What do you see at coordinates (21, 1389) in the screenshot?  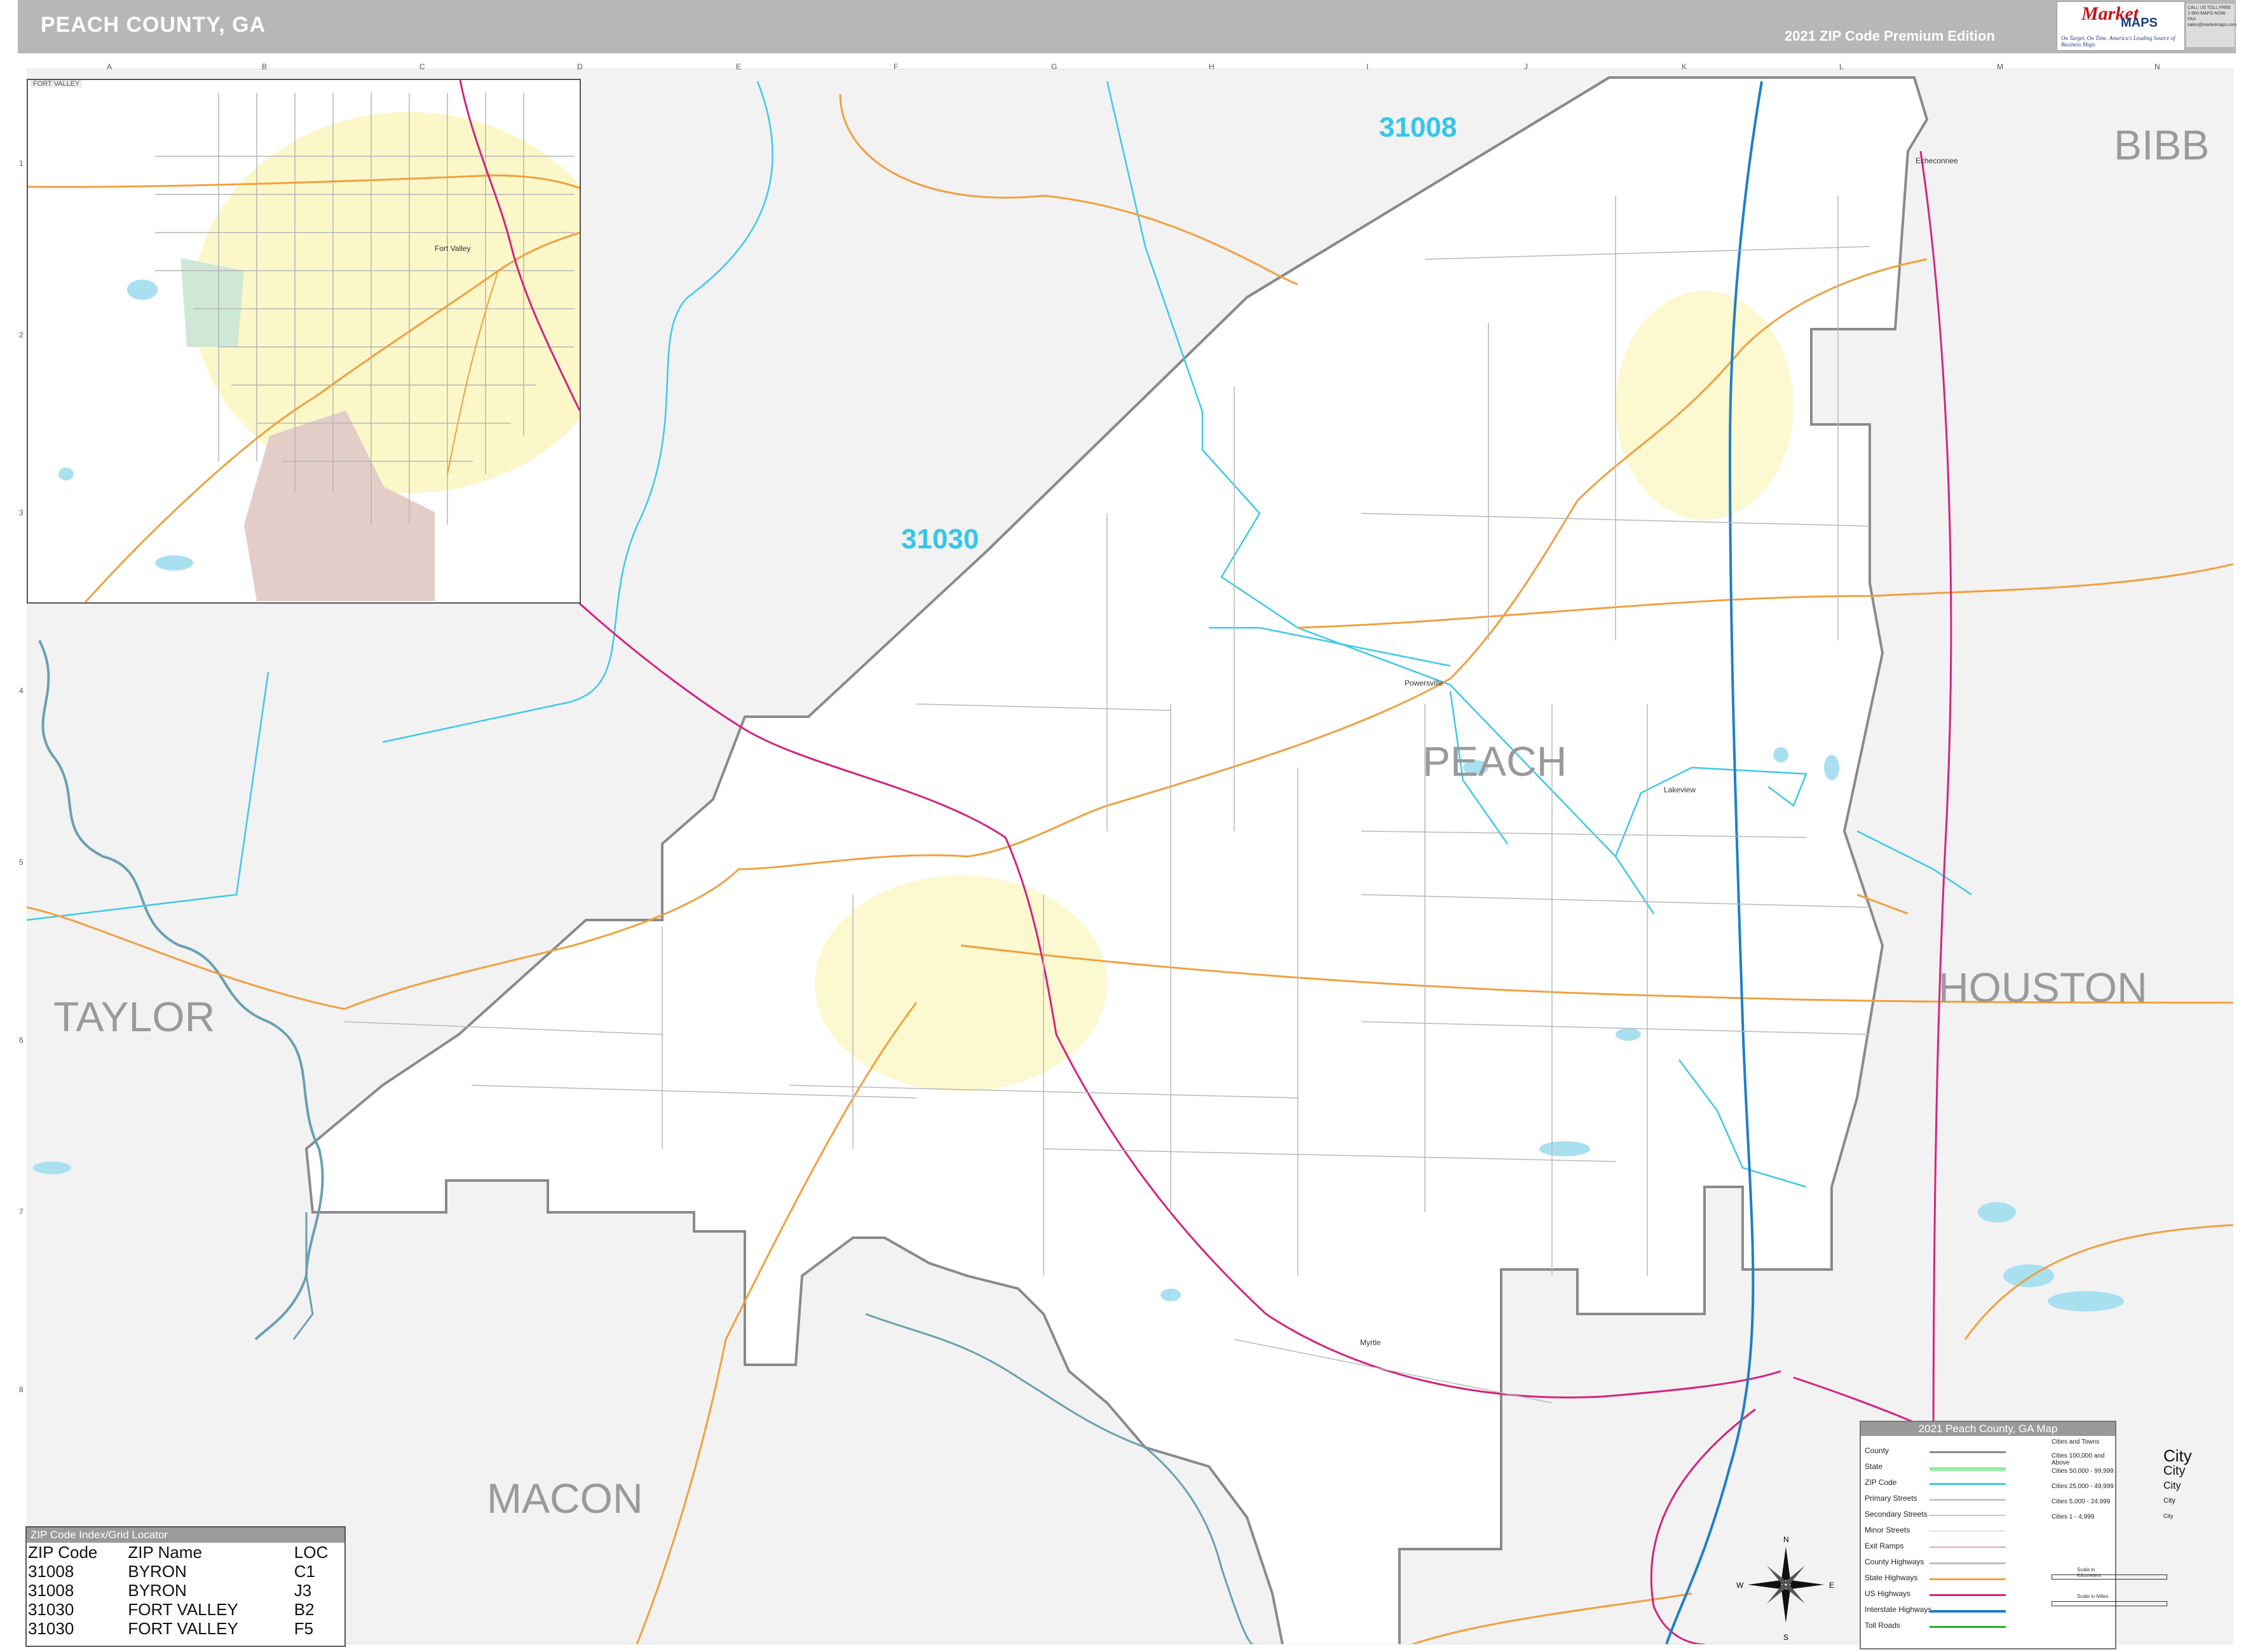 I see `grid-row-label: 8` at bounding box center [21, 1389].